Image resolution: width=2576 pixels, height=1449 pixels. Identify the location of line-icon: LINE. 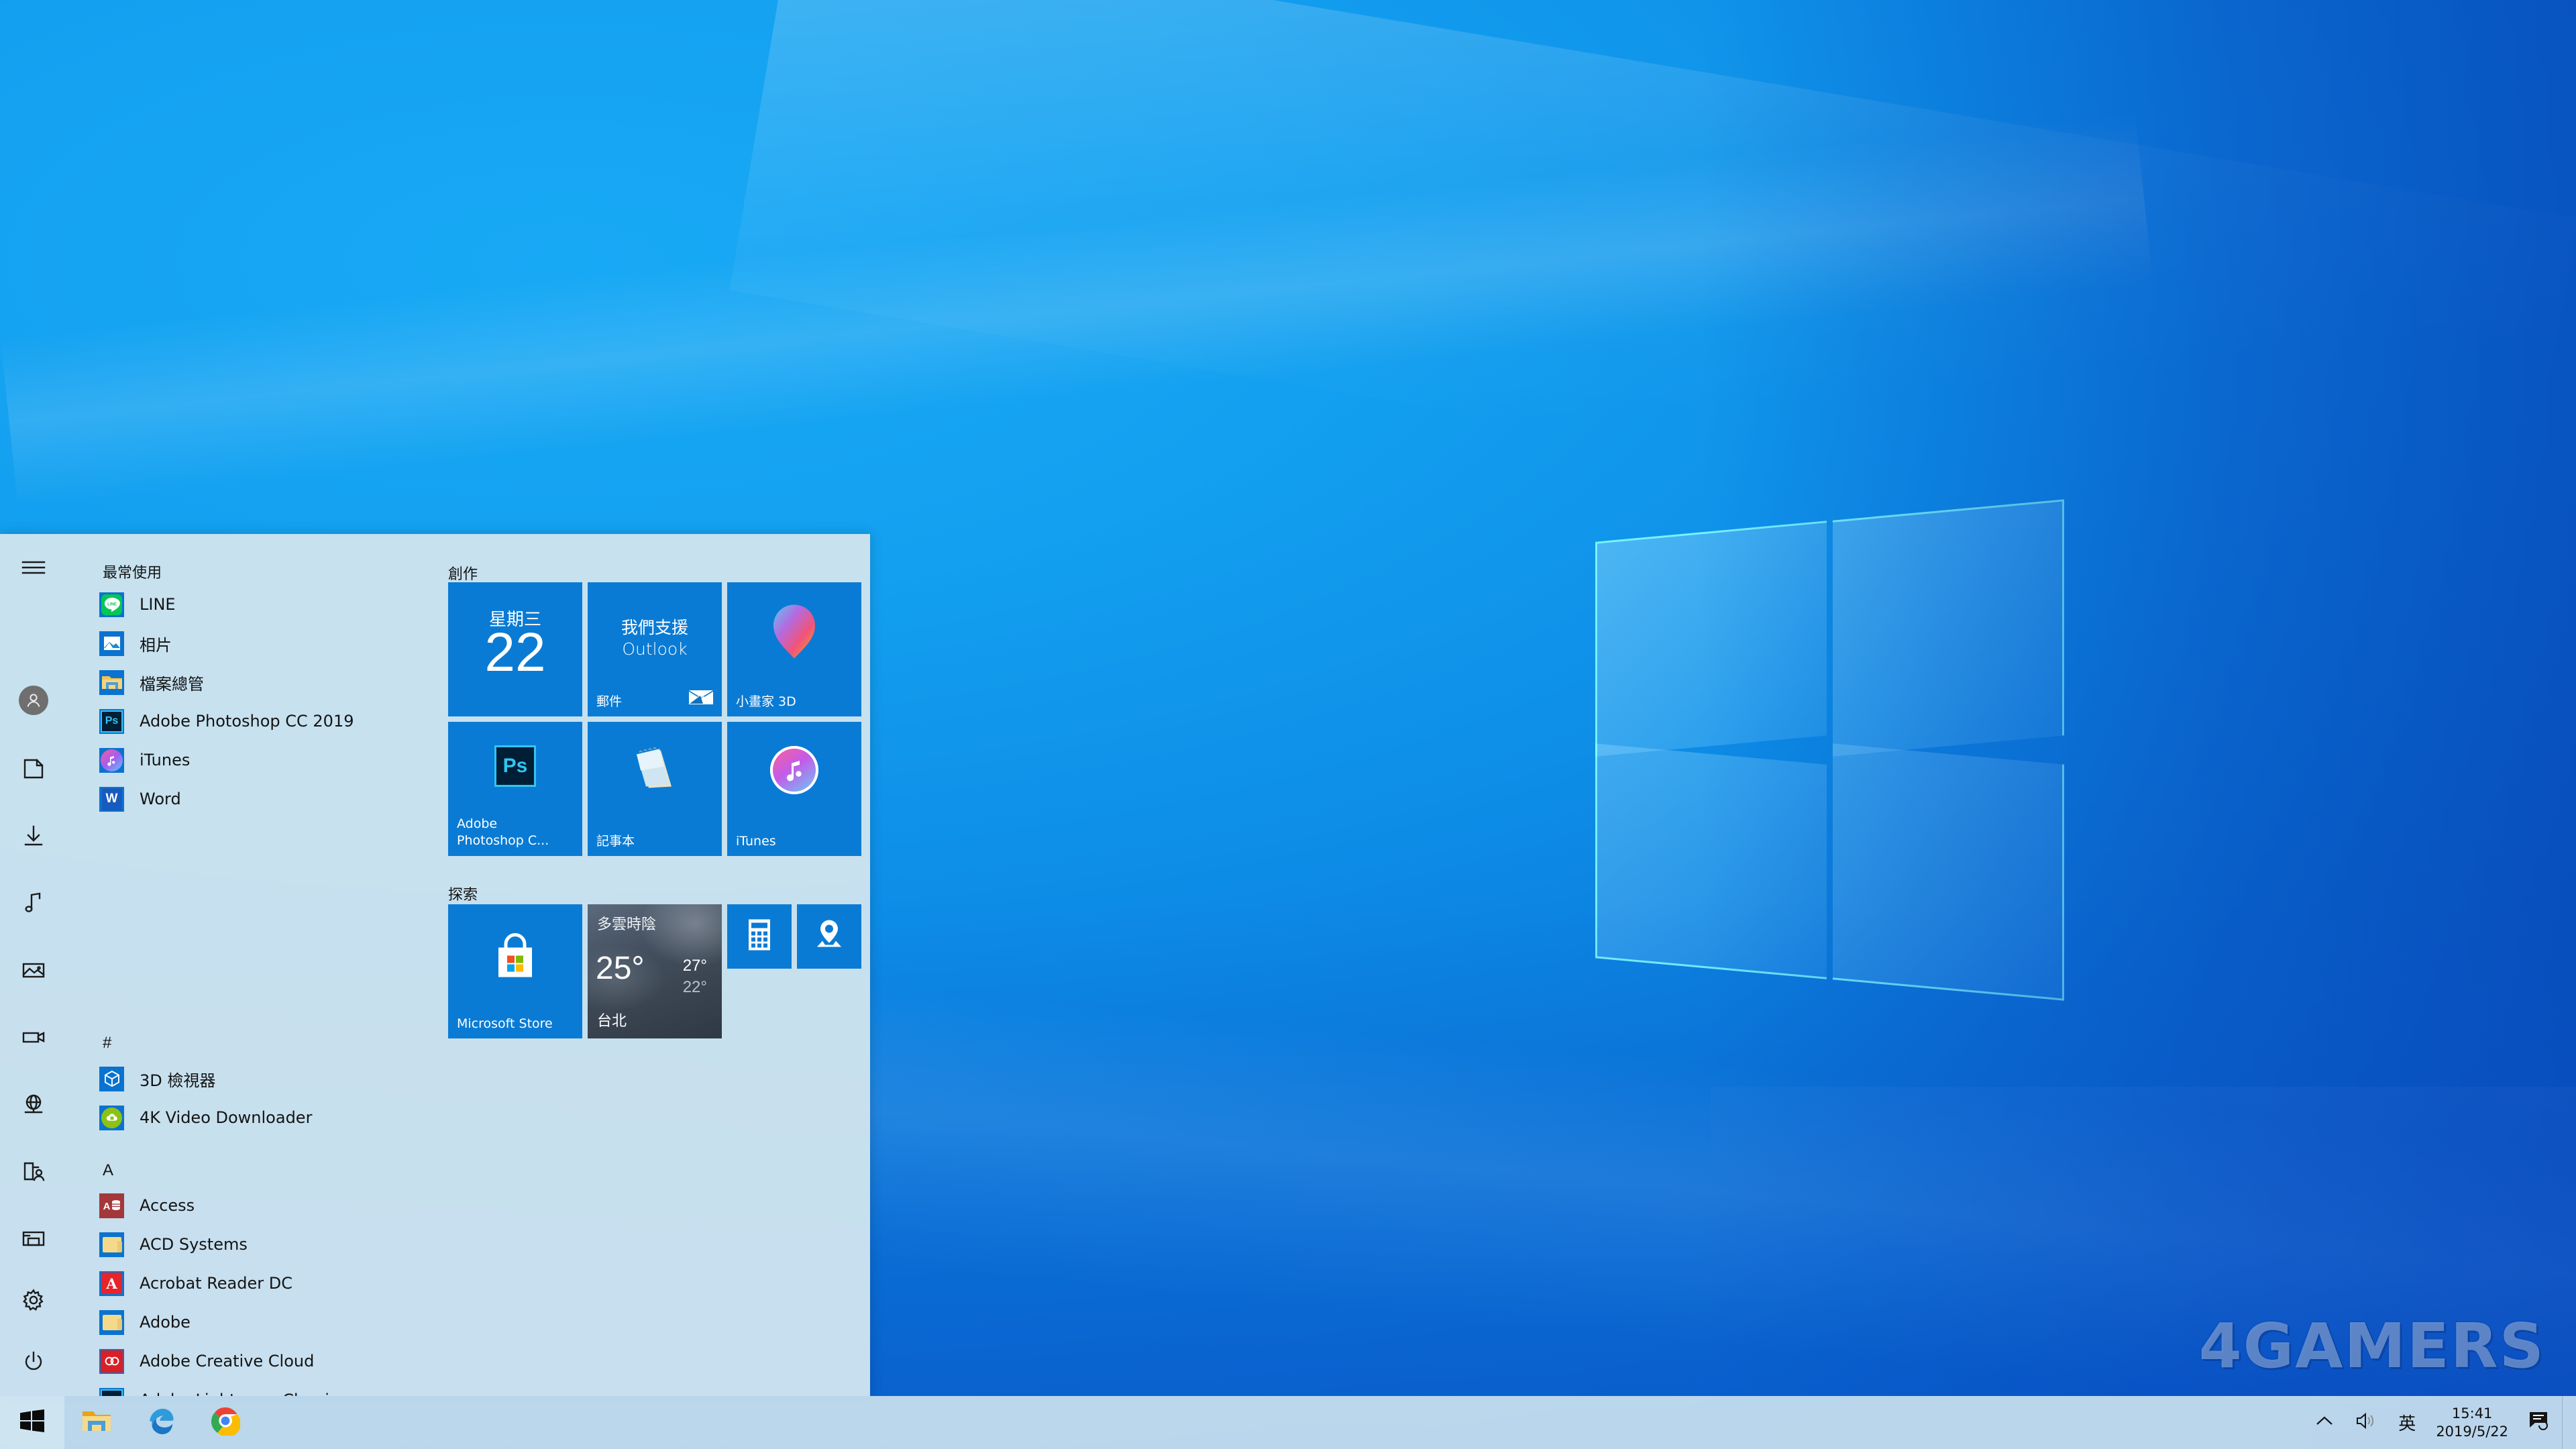
(111, 604).